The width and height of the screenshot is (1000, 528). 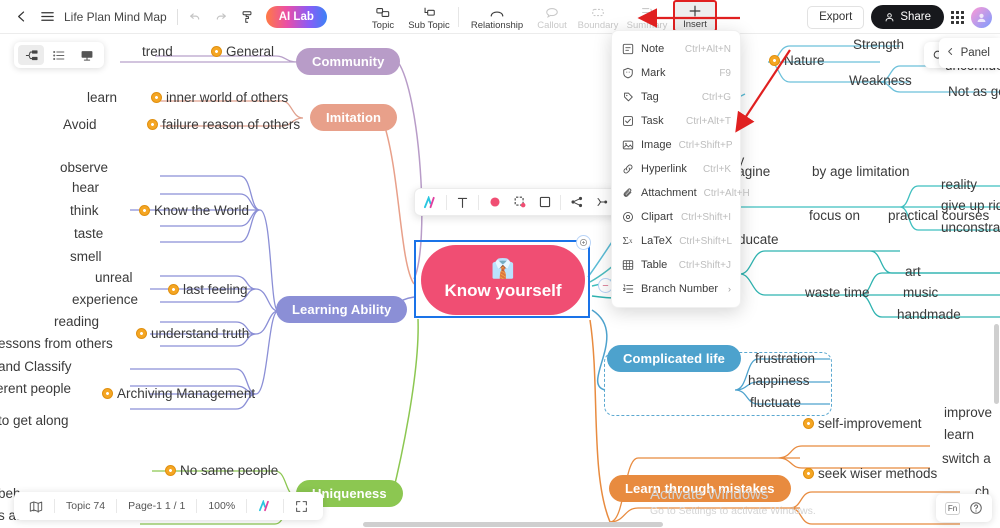 I want to click on share-button: Share, so click(x=907, y=17).